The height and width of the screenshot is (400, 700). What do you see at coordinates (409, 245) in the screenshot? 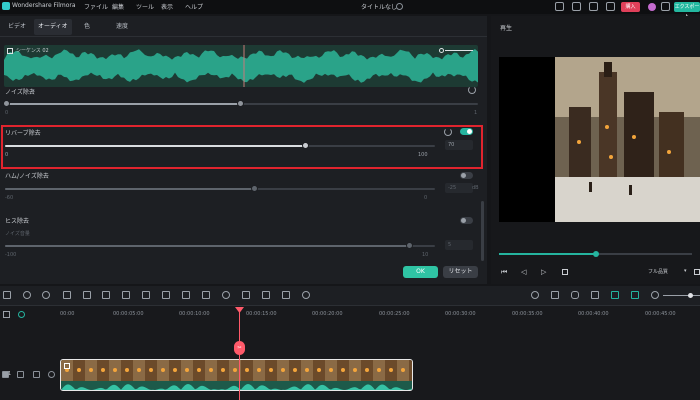
I see `hiss-slider-knob` at bounding box center [409, 245].